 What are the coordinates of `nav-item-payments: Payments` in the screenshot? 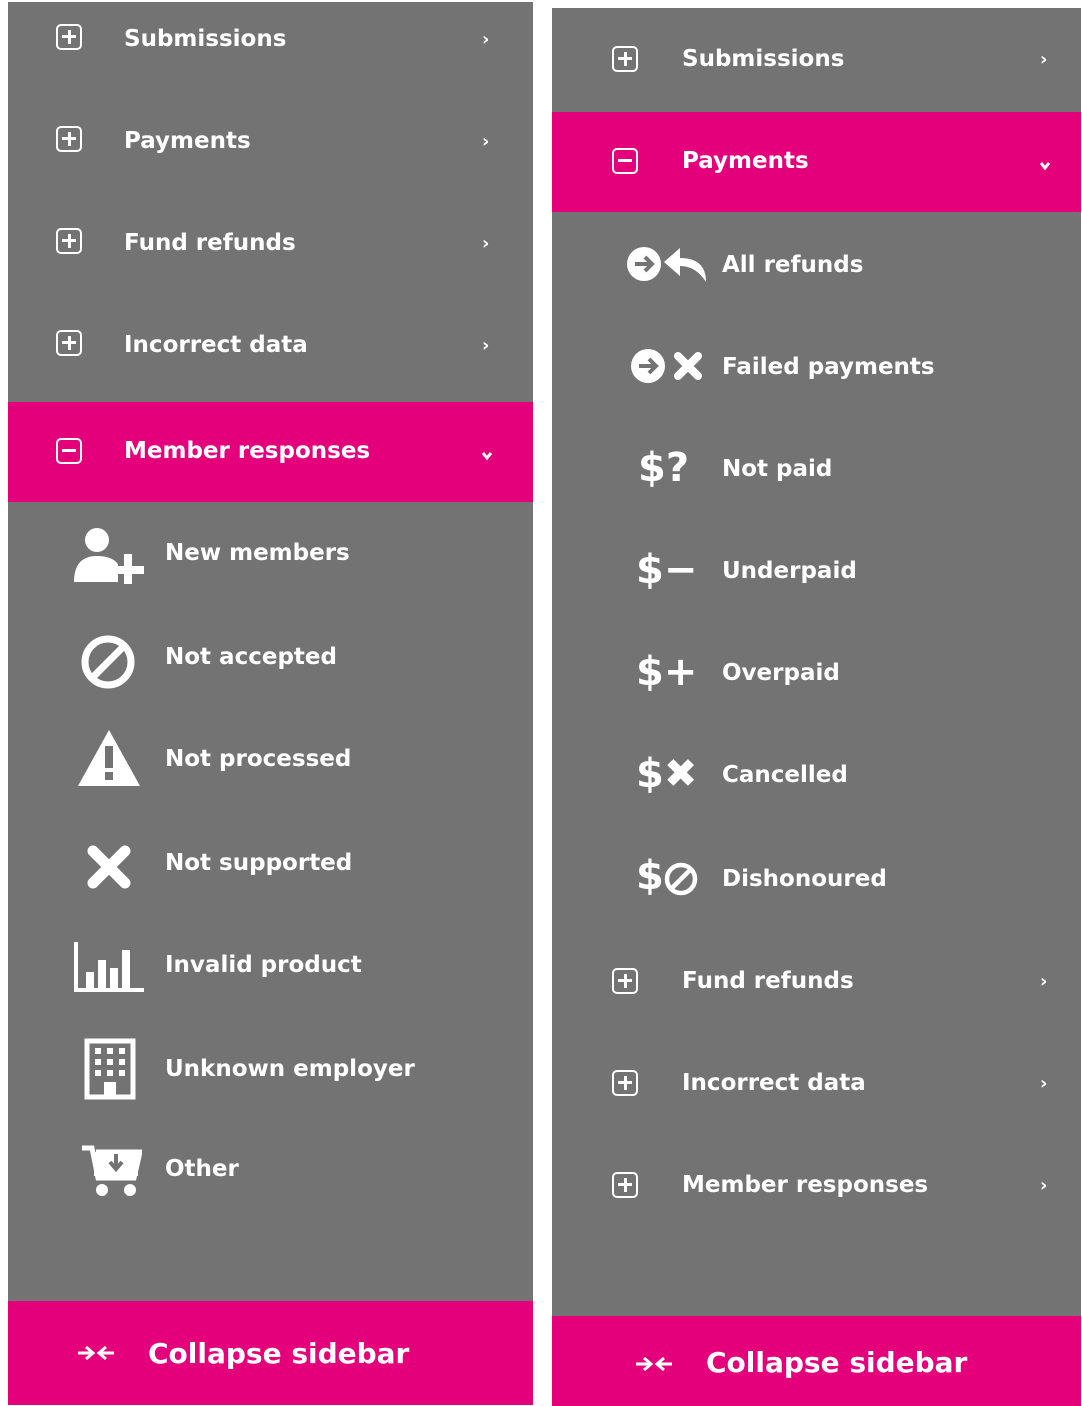 It's located at (816, 162).